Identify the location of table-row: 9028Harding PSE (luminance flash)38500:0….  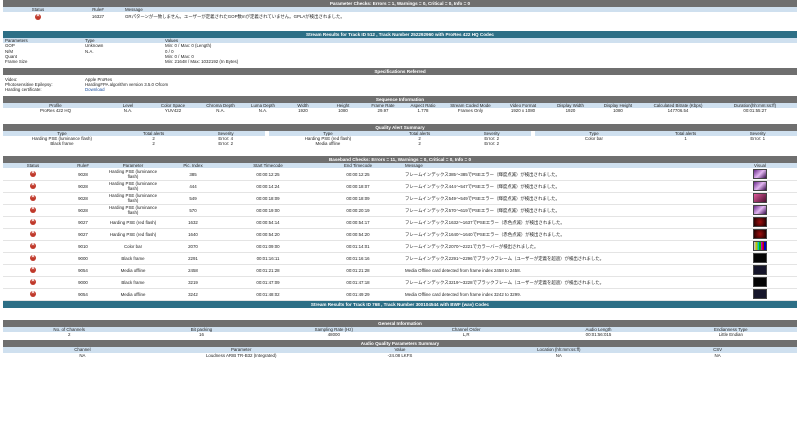
(400, 174).